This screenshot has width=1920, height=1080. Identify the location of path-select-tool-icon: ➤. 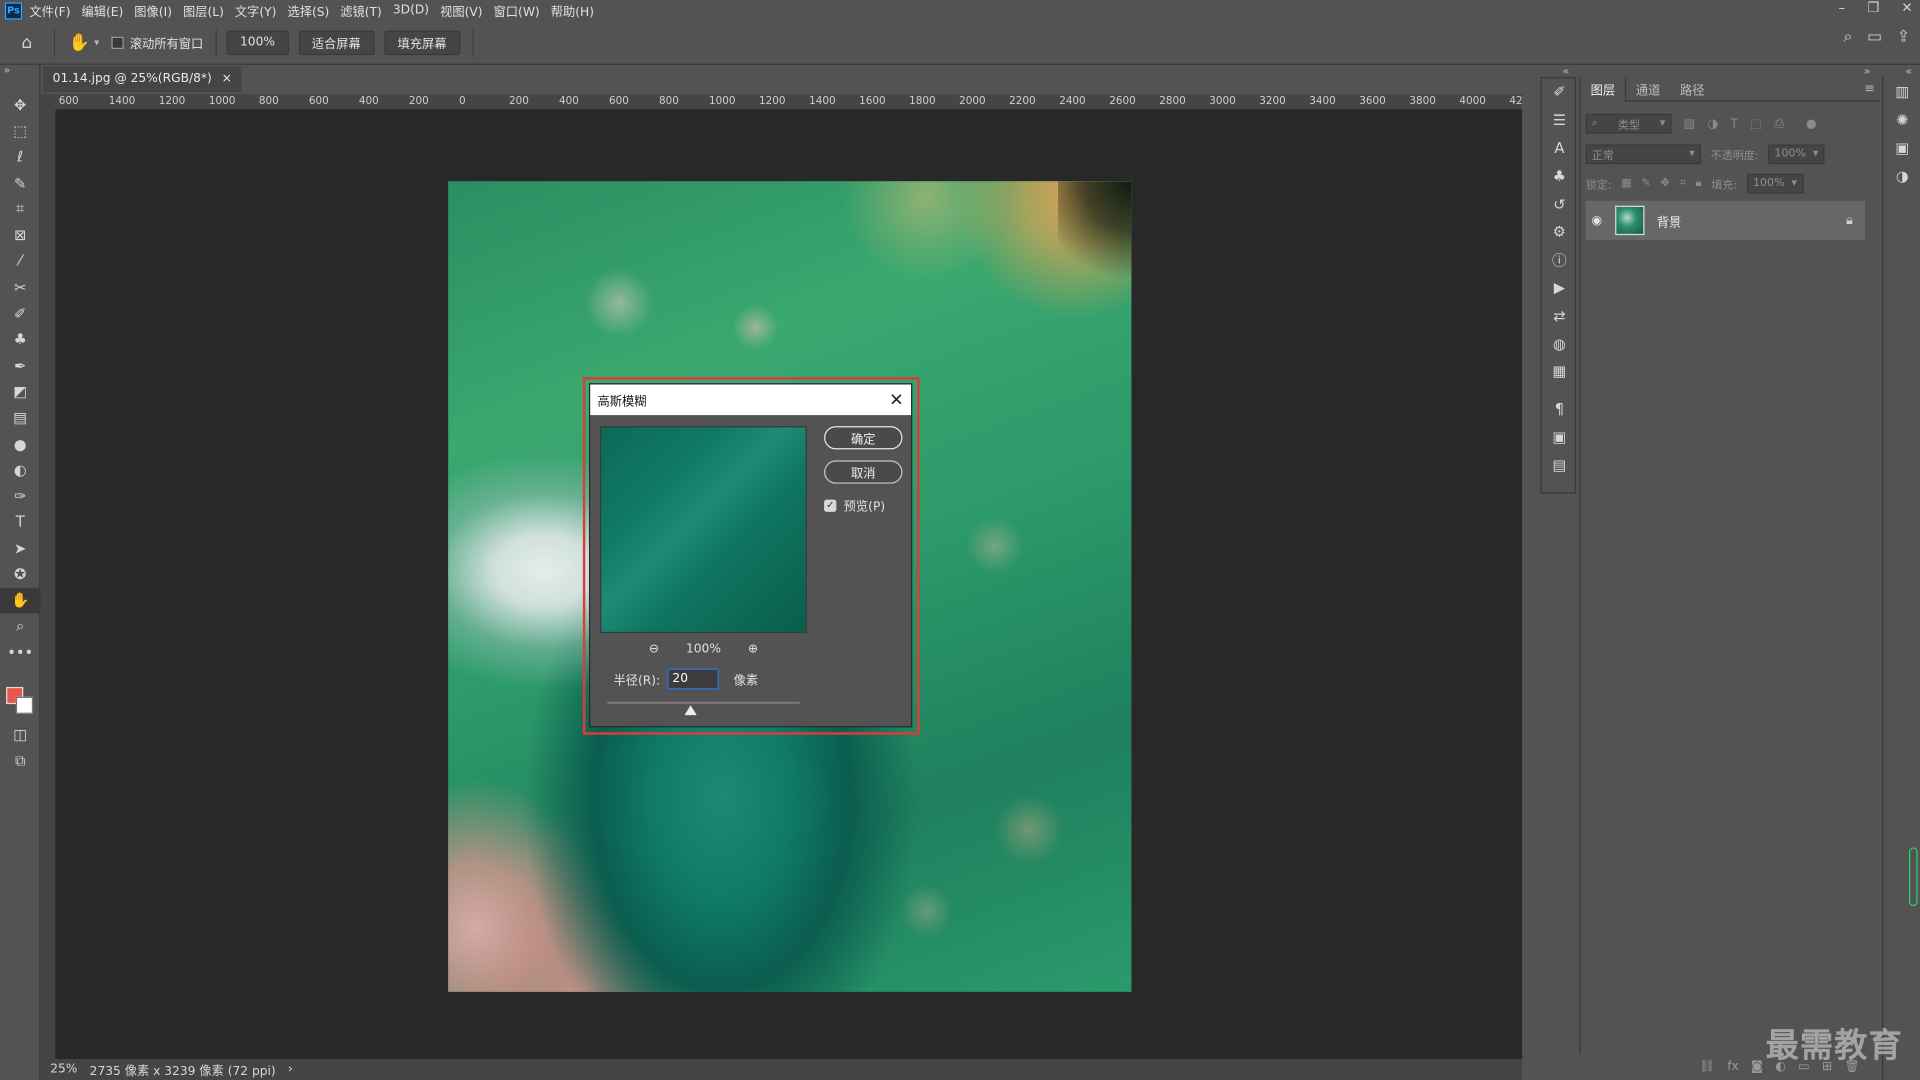
(20, 548).